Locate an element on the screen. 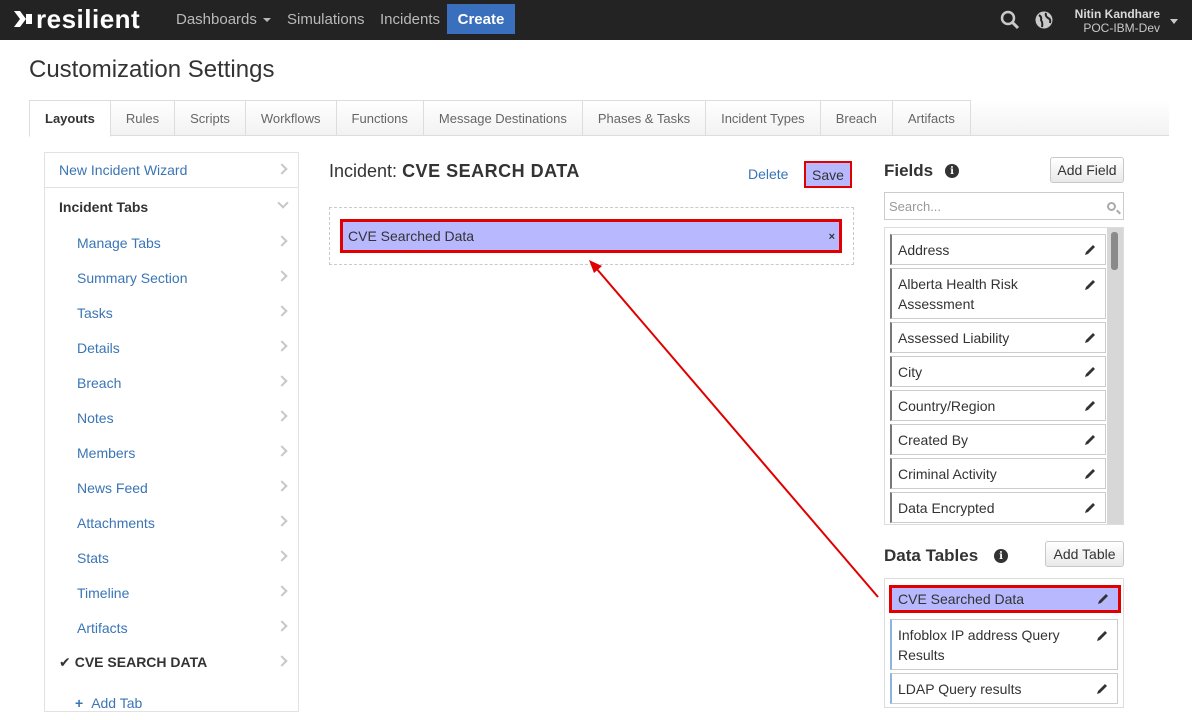 The width and height of the screenshot is (1192, 720). data-table-ldap-query-results: LDAP Query results is located at coordinates (1004, 688).